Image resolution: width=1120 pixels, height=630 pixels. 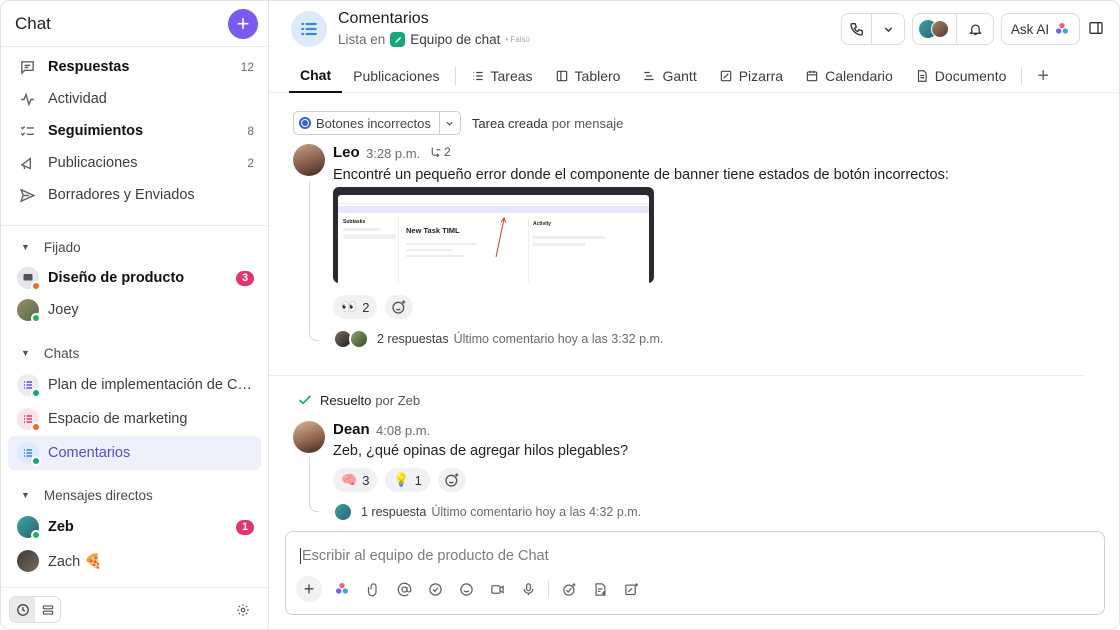 I want to click on call-controls, so click(x=873, y=29).